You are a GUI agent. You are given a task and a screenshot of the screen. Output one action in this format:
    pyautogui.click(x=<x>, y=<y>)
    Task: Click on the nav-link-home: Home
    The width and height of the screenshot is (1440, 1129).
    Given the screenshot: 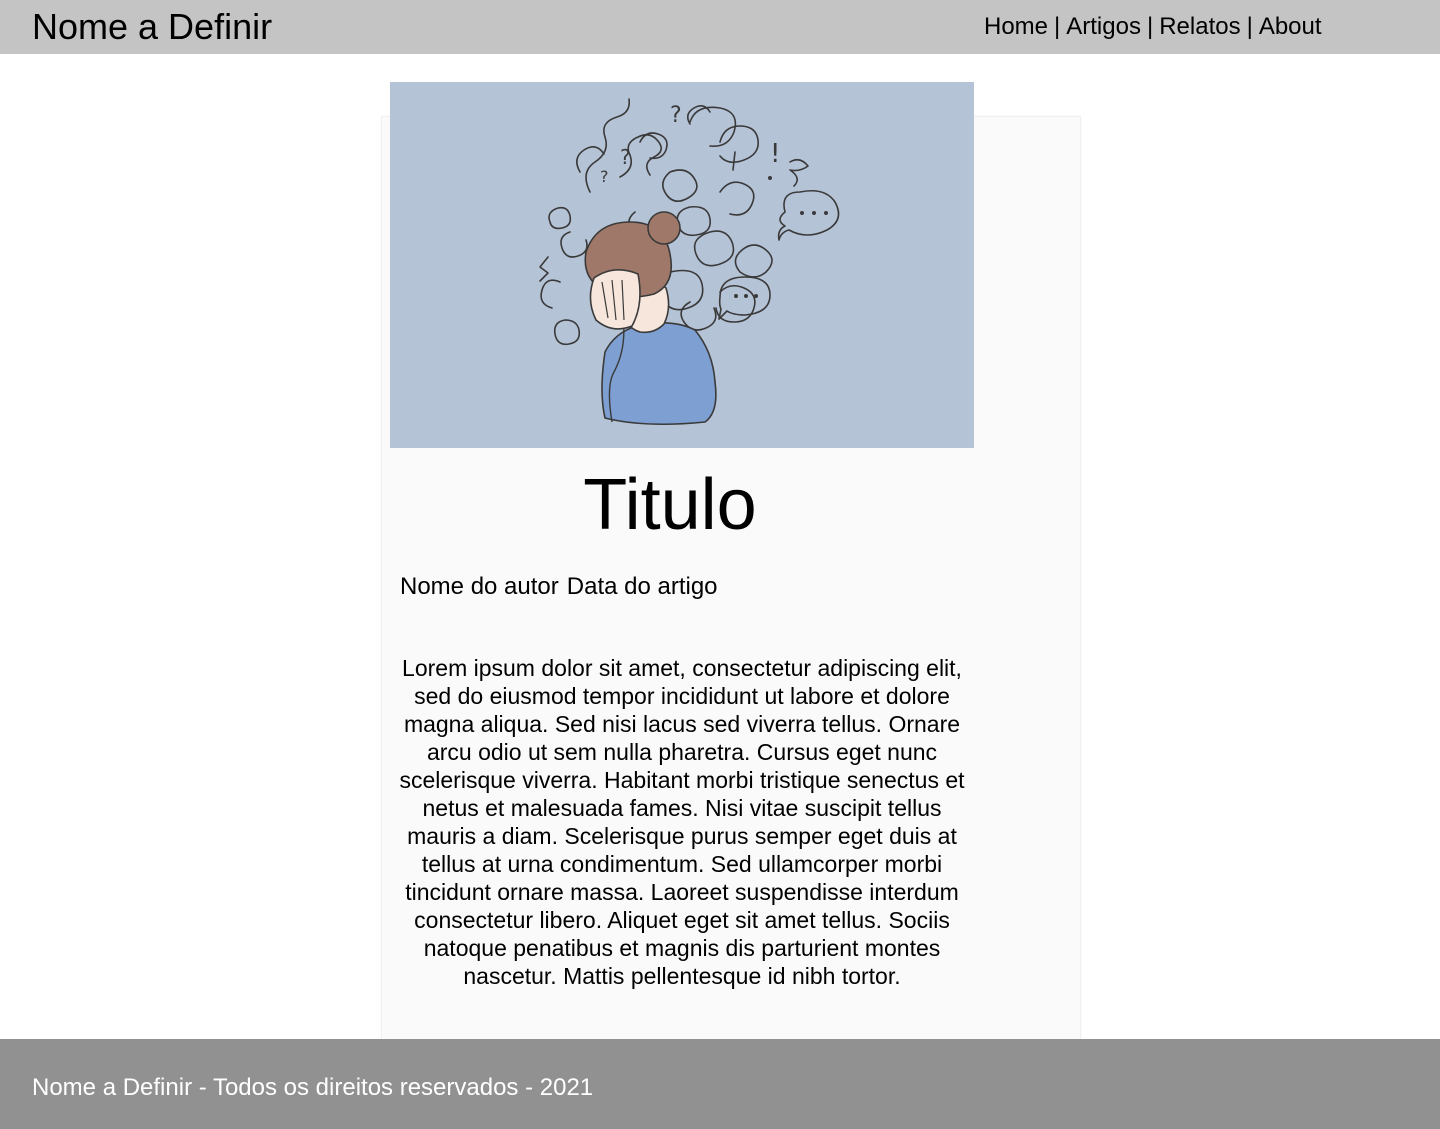 What is the action you would take?
    pyautogui.click(x=1016, y=26)
    